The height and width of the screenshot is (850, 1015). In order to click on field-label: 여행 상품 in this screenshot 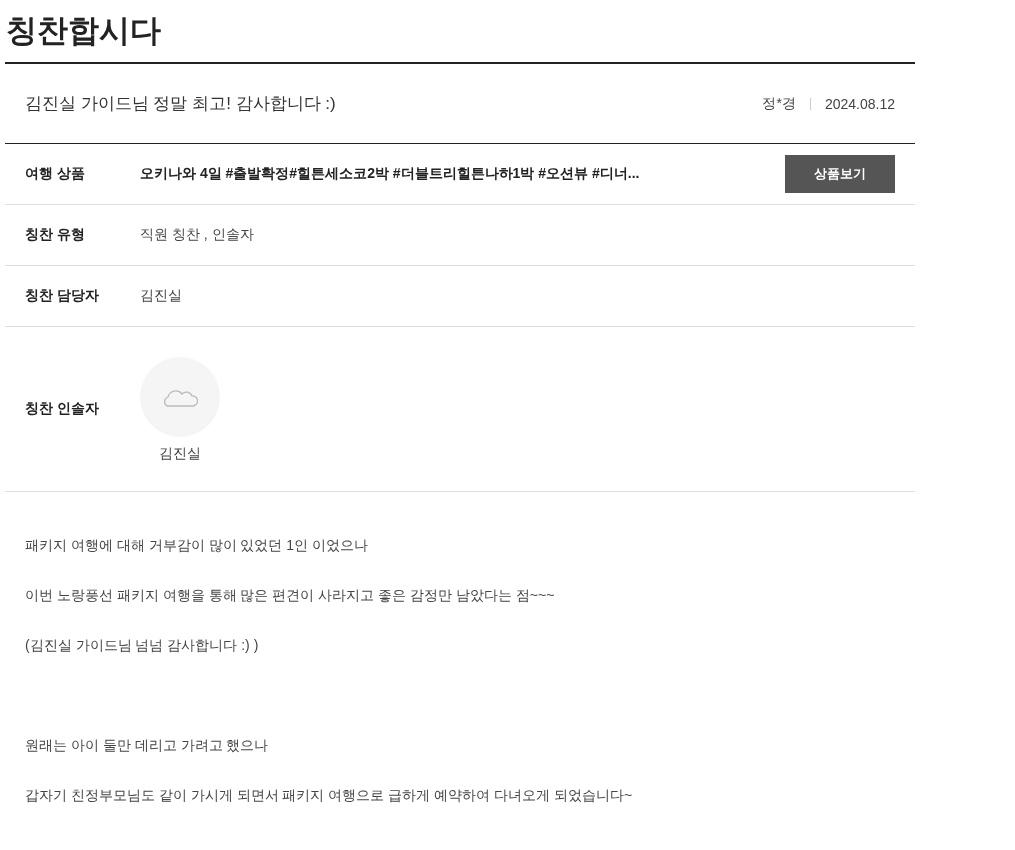, I will do `click(55, 174)`.